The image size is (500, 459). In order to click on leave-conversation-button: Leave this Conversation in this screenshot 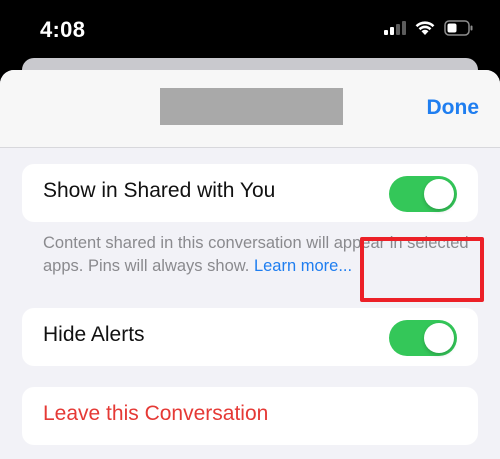, I will do `click(155, 414)`.